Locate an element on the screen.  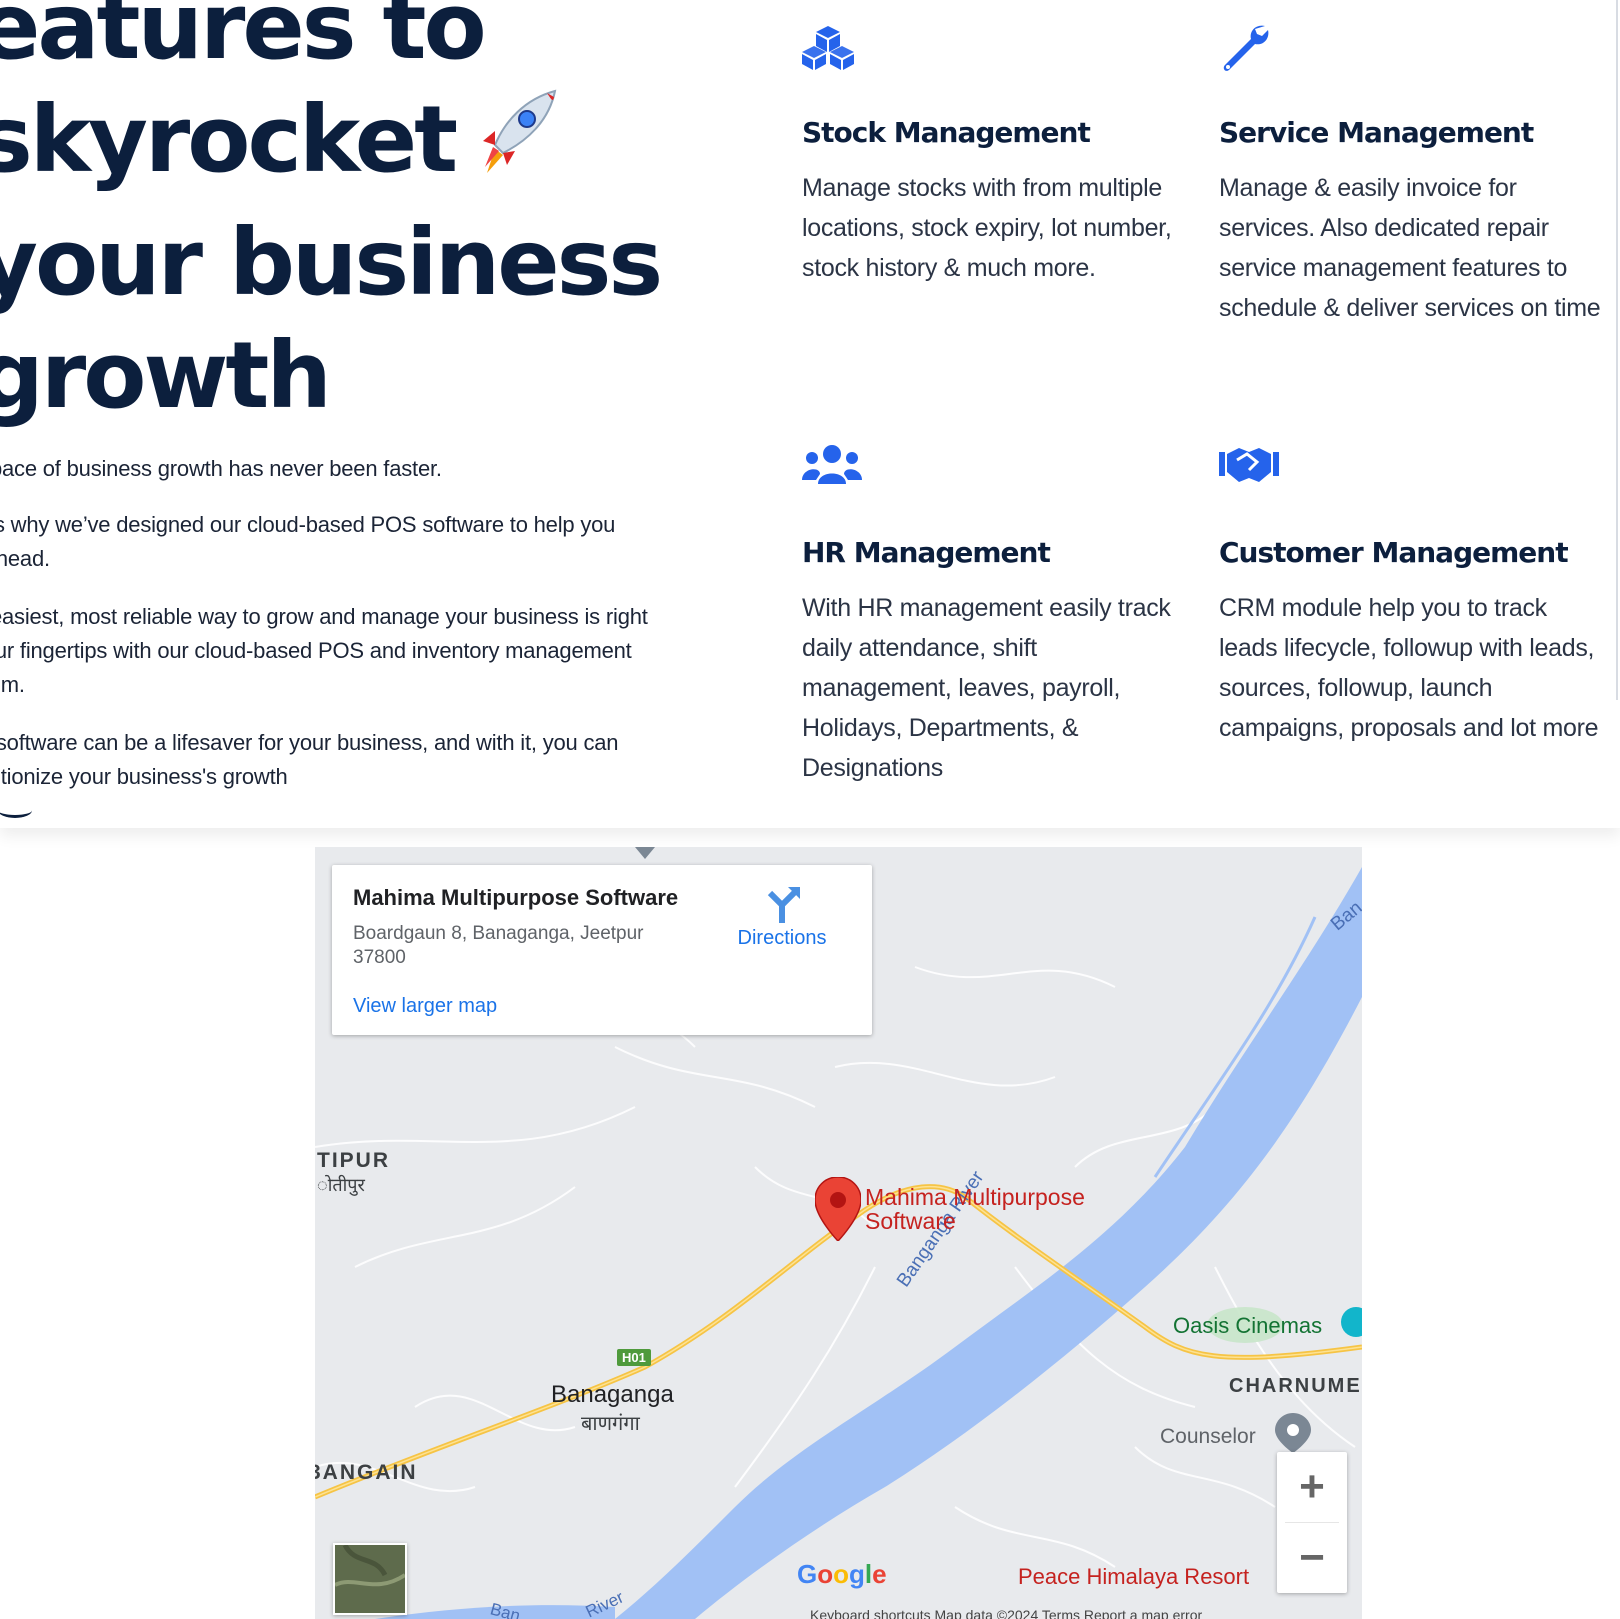
zoom-out-button: − is located at coordinates (1312, 1558).